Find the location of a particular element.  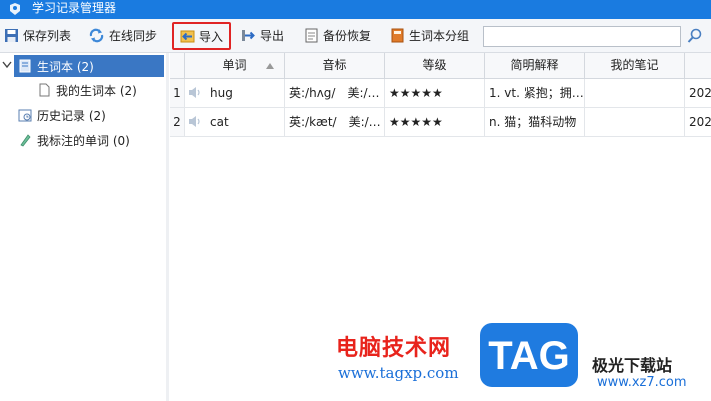

online-sync-label: 在线同步 is located at coordinates (133, 35).